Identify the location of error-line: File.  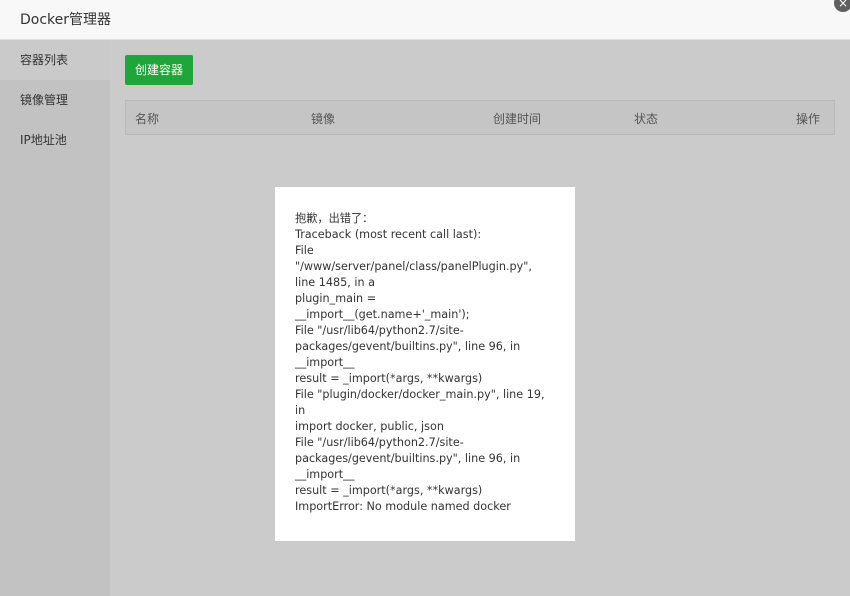
(304, 250).